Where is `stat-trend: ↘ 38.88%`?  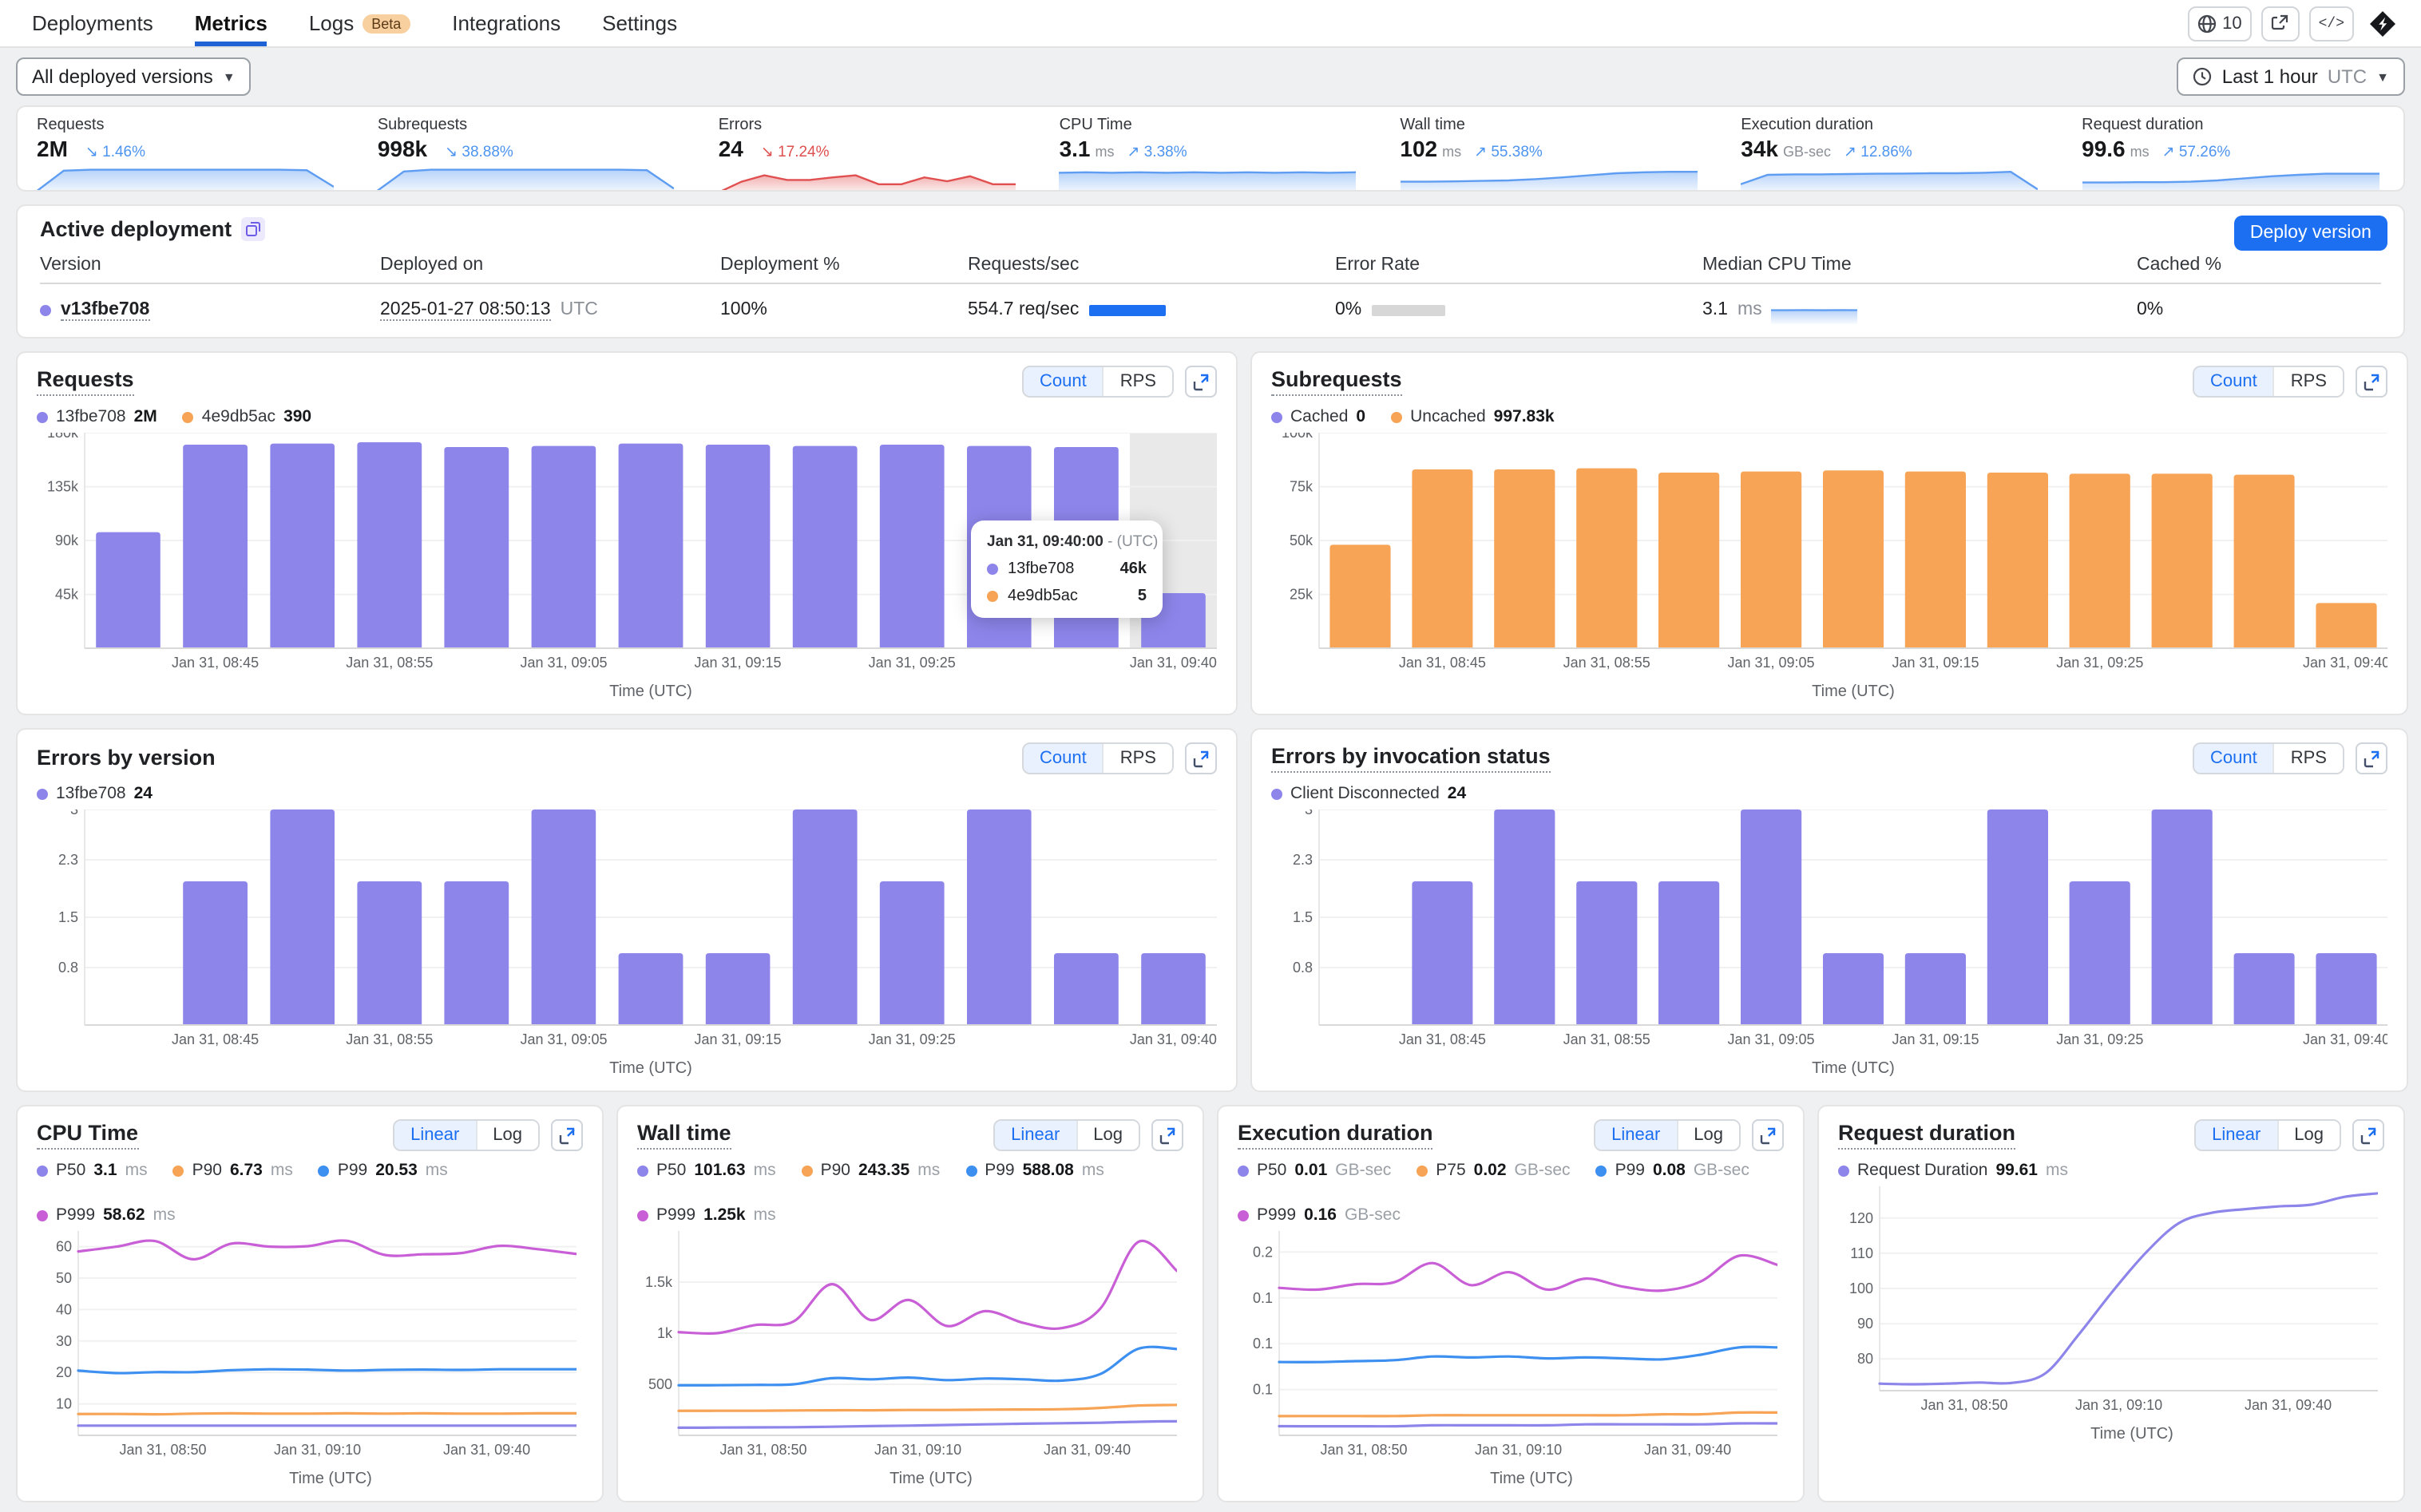
stat-trend: ↘ 38.88% is located at coordinates (479, 152).